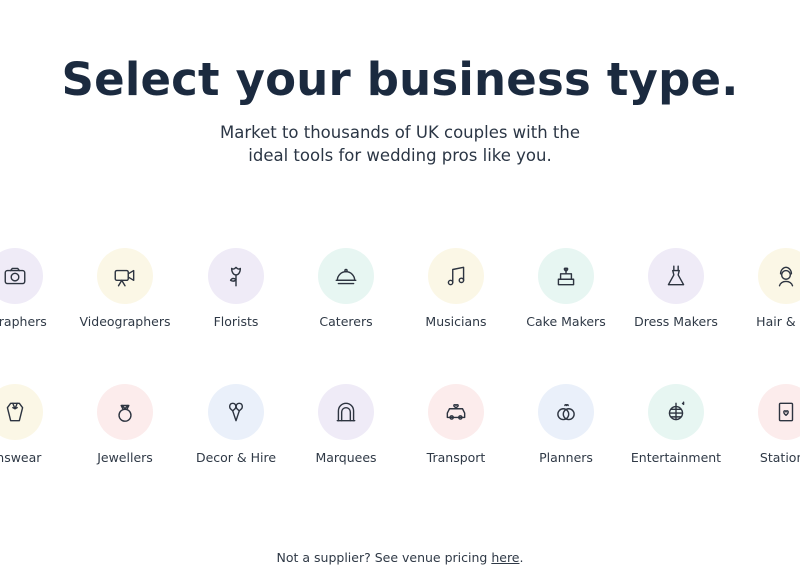 The height and width of the screenshot is (572, 800). I want to click on rose-icon, so click(235, 276).